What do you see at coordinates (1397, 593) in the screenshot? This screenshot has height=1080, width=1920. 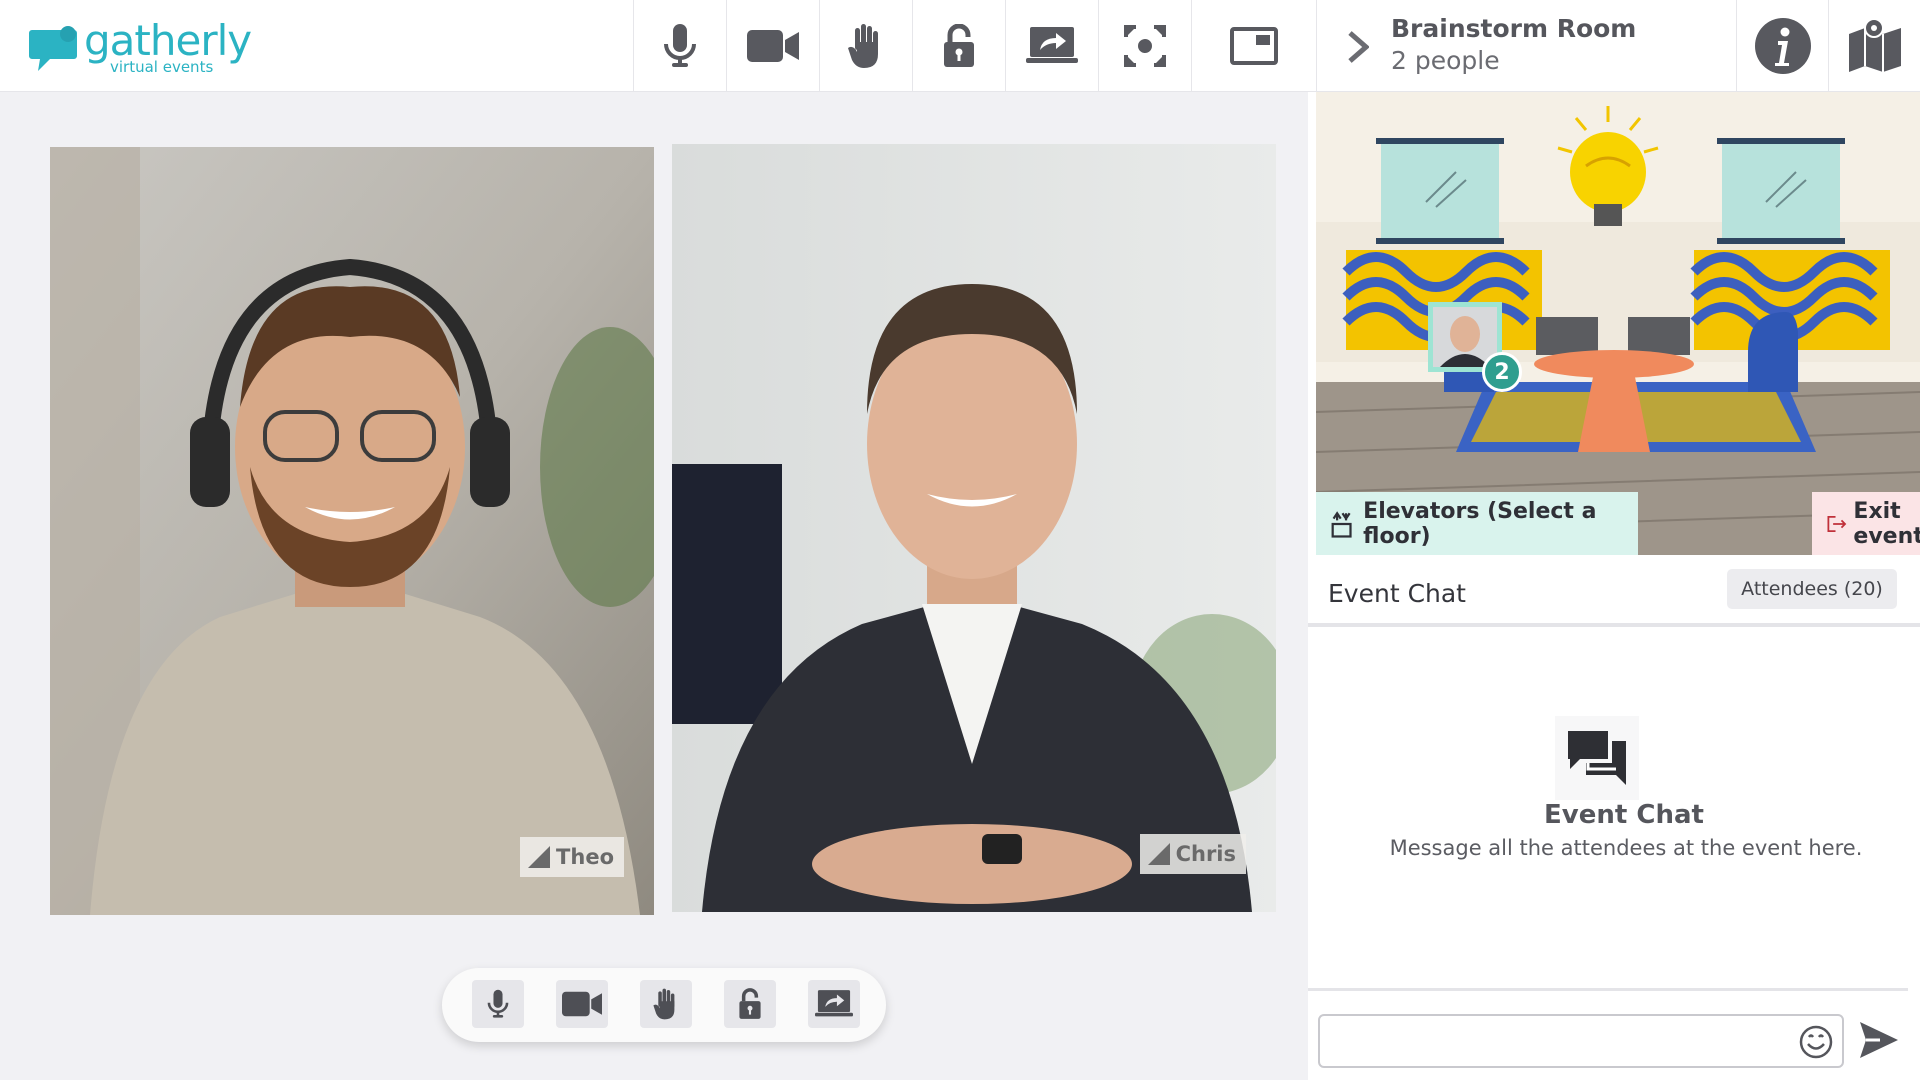 I see `chat-tab-title: Event Chat` at bounding box center [1397, 593].